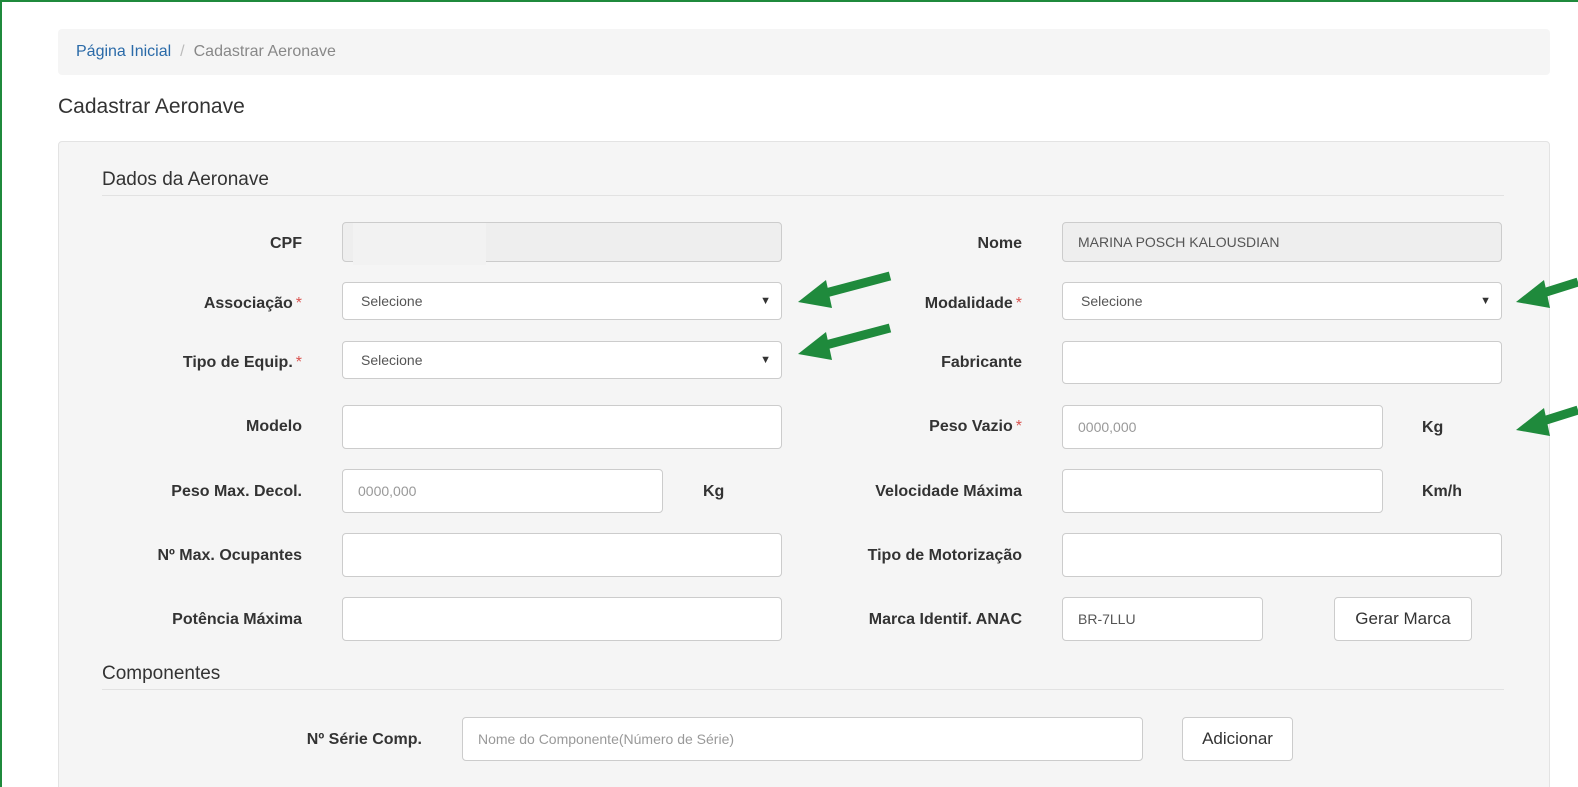 This screenshot has height=787, width=1578. What do you see at coordinates (945, 619) in the screenshot?
I see `marca-anac-label: Marca Identif. ANAC` at bounding box center [945, 619].